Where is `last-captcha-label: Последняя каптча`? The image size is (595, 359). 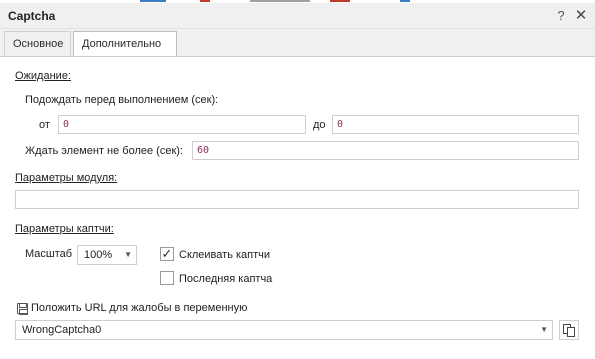 last-captcha-label: Последняя каптча is located at coordinates (226, 279).